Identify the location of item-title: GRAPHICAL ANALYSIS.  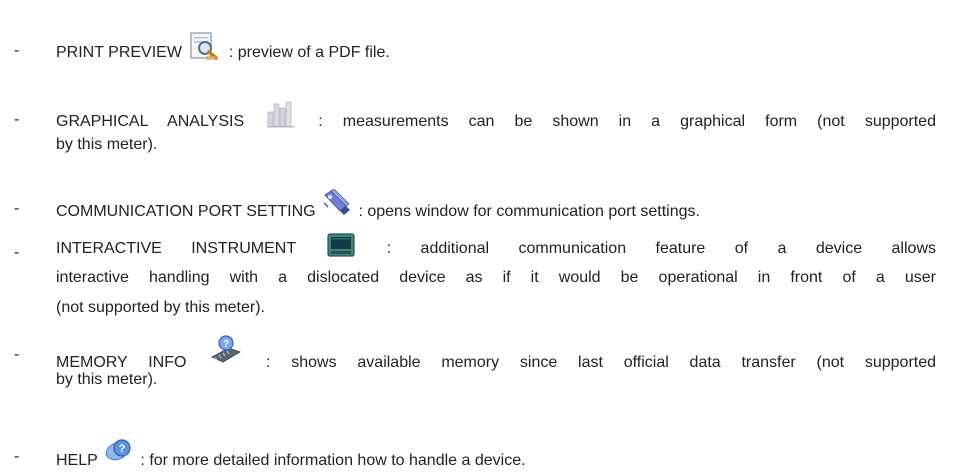
(150, 121).